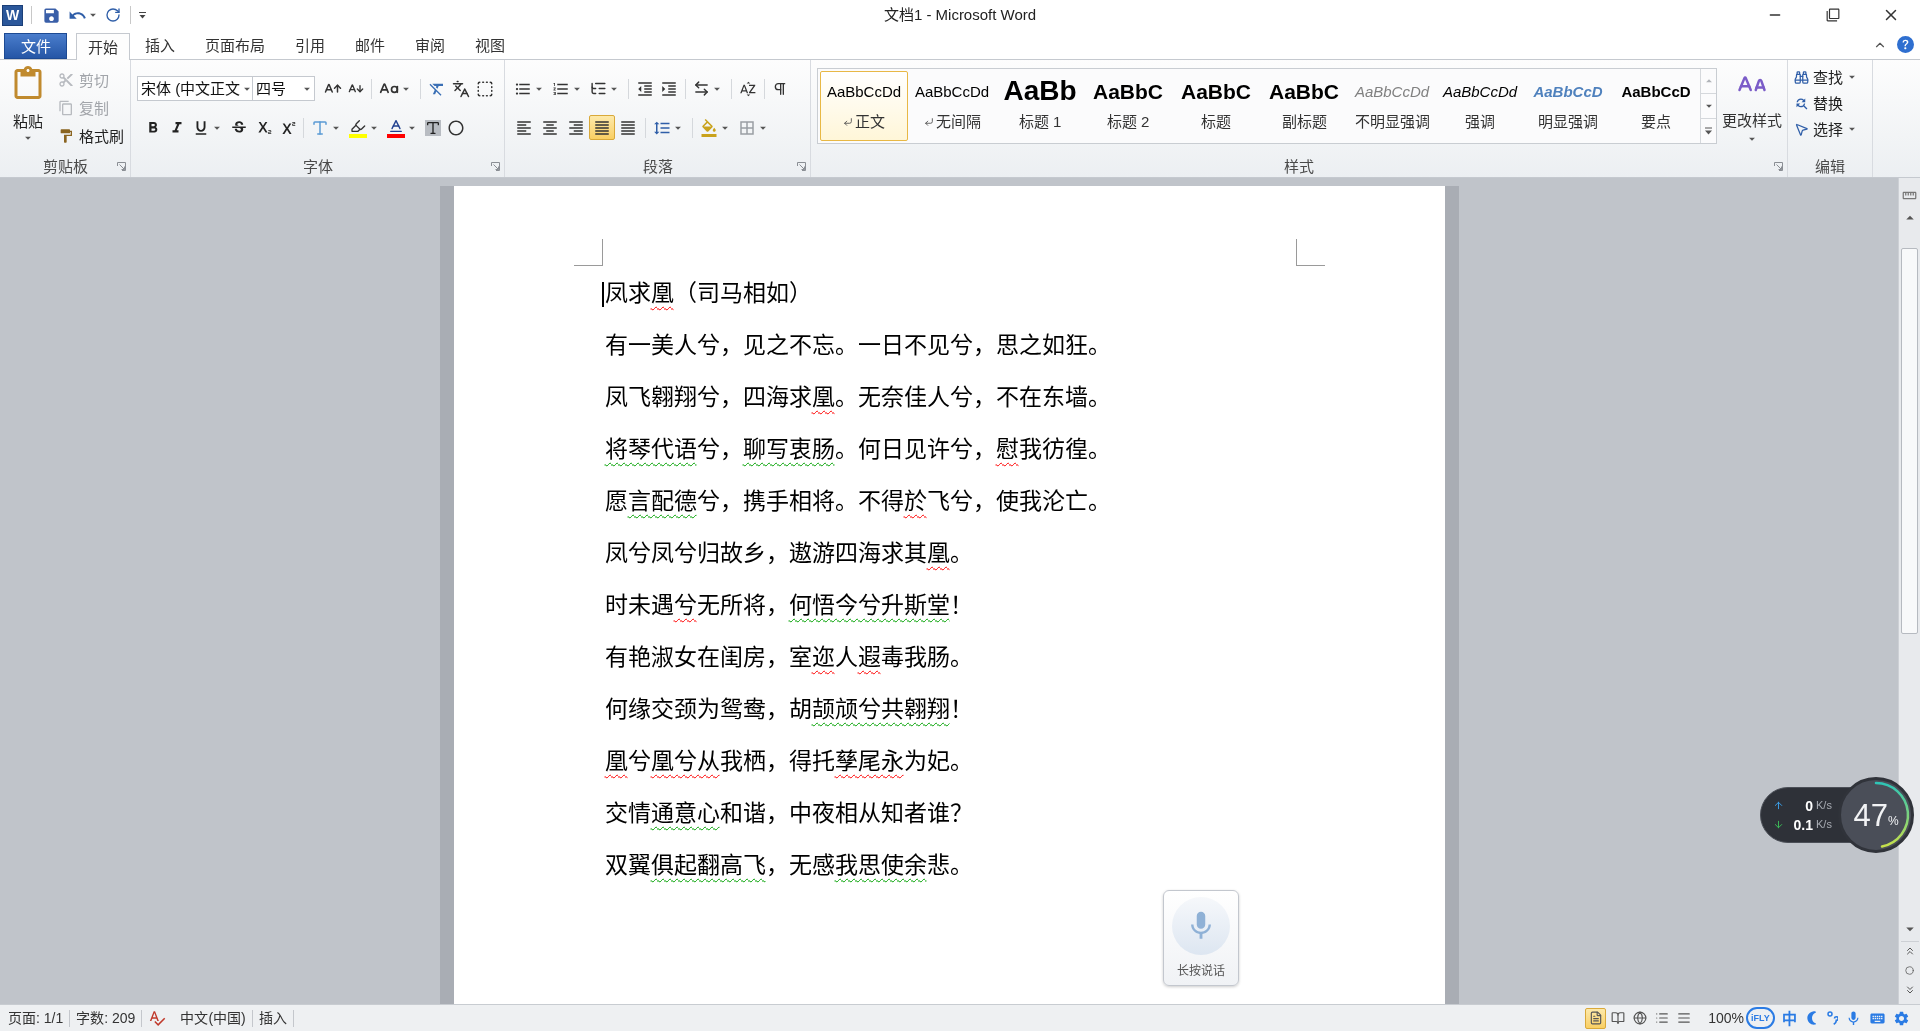 The height and width of the screenshot is (1031, 1920). What do you see at coordinates (1568, 106) in the screenshot?
I see `style-item: AaBbCcD 明显强调` at bounding box center [1568, 106].